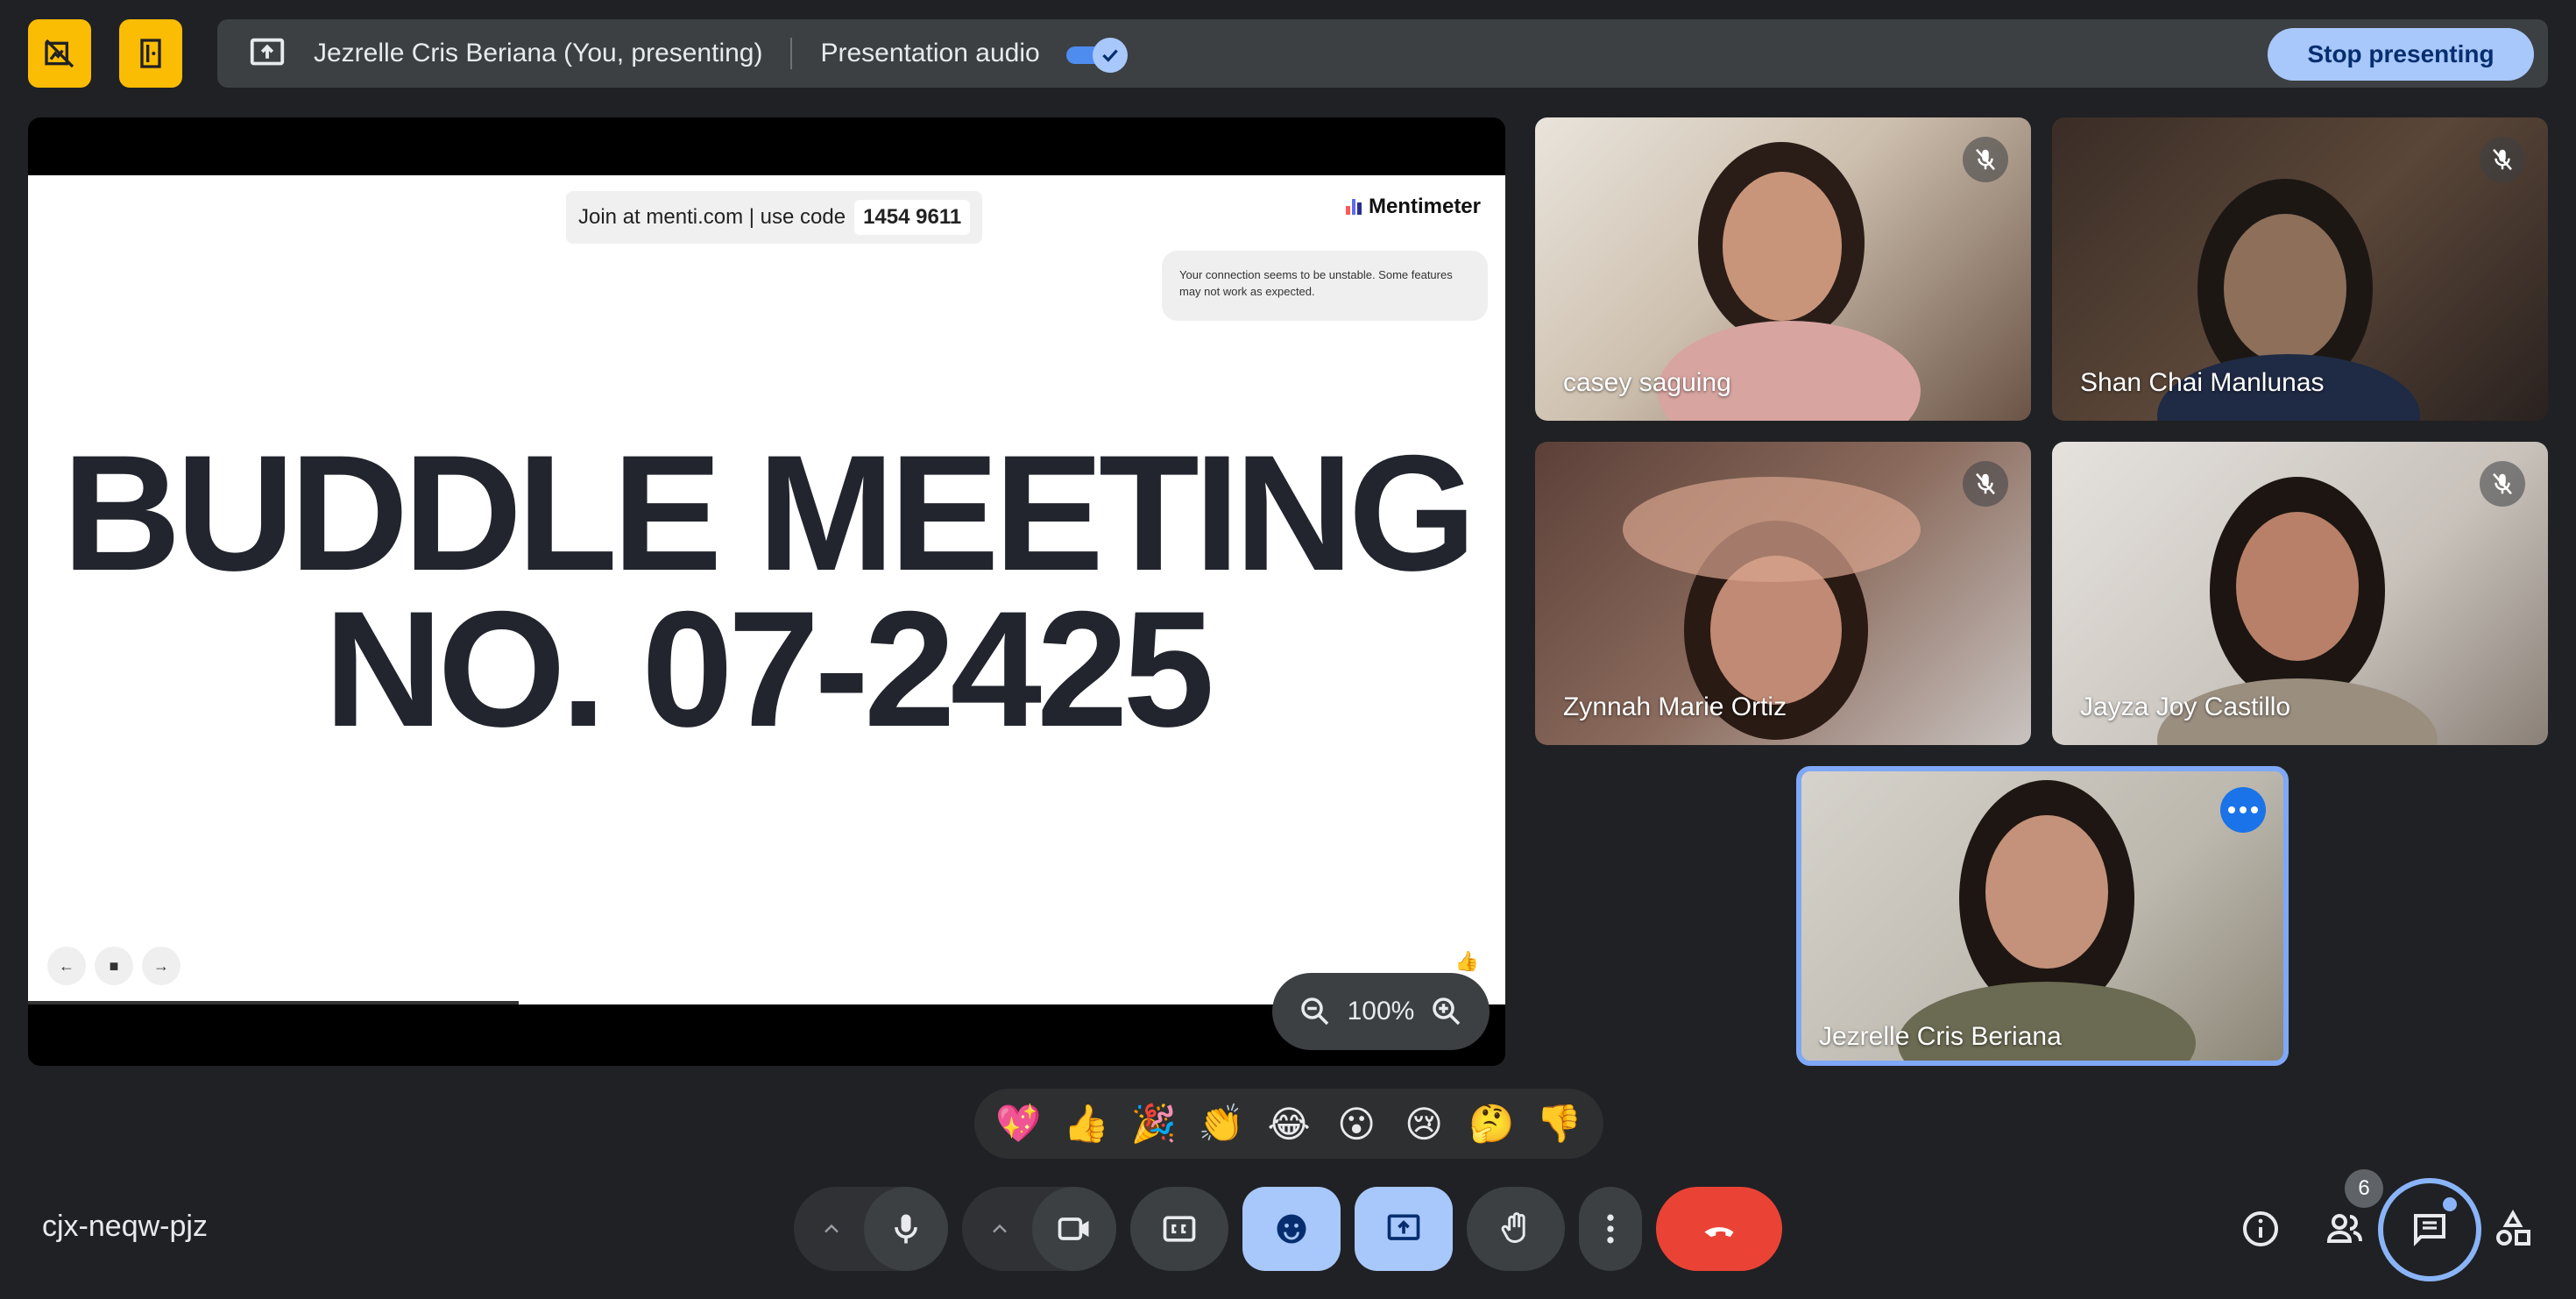  I want to click on join-banner: Join at menti.com | use code 1454 9611, so click(774, 217).